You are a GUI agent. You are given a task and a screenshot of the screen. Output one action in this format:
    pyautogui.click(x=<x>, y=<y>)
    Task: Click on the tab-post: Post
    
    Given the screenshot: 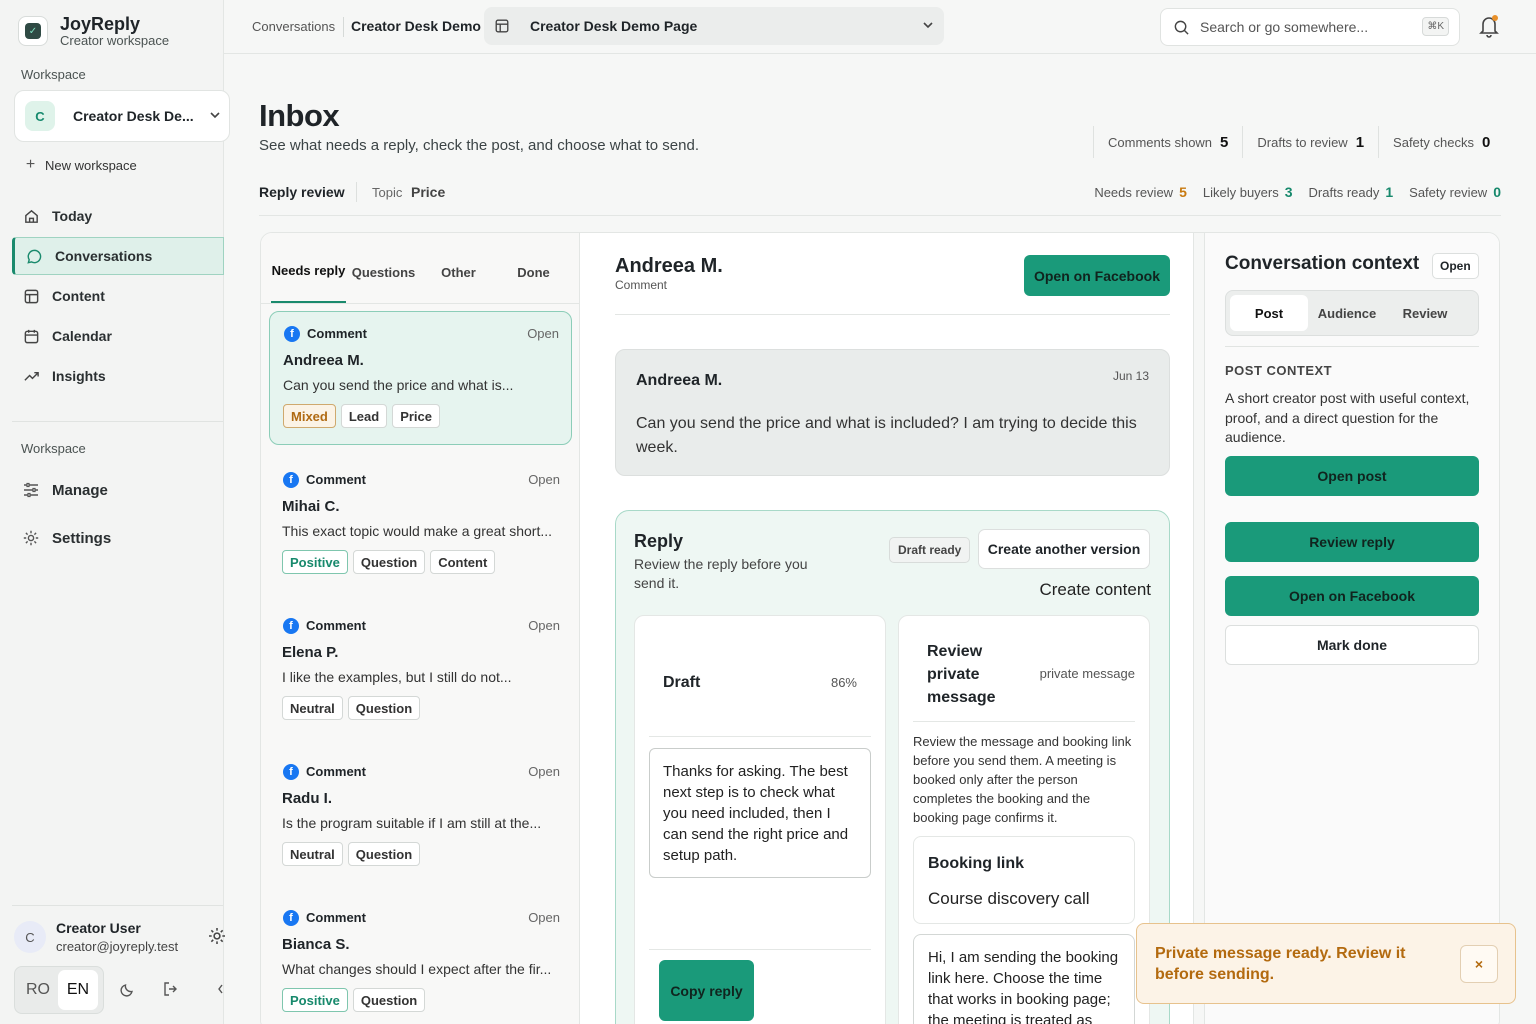 What is the action you would take?
    pyautogui.click(x=1269, y=313)
    